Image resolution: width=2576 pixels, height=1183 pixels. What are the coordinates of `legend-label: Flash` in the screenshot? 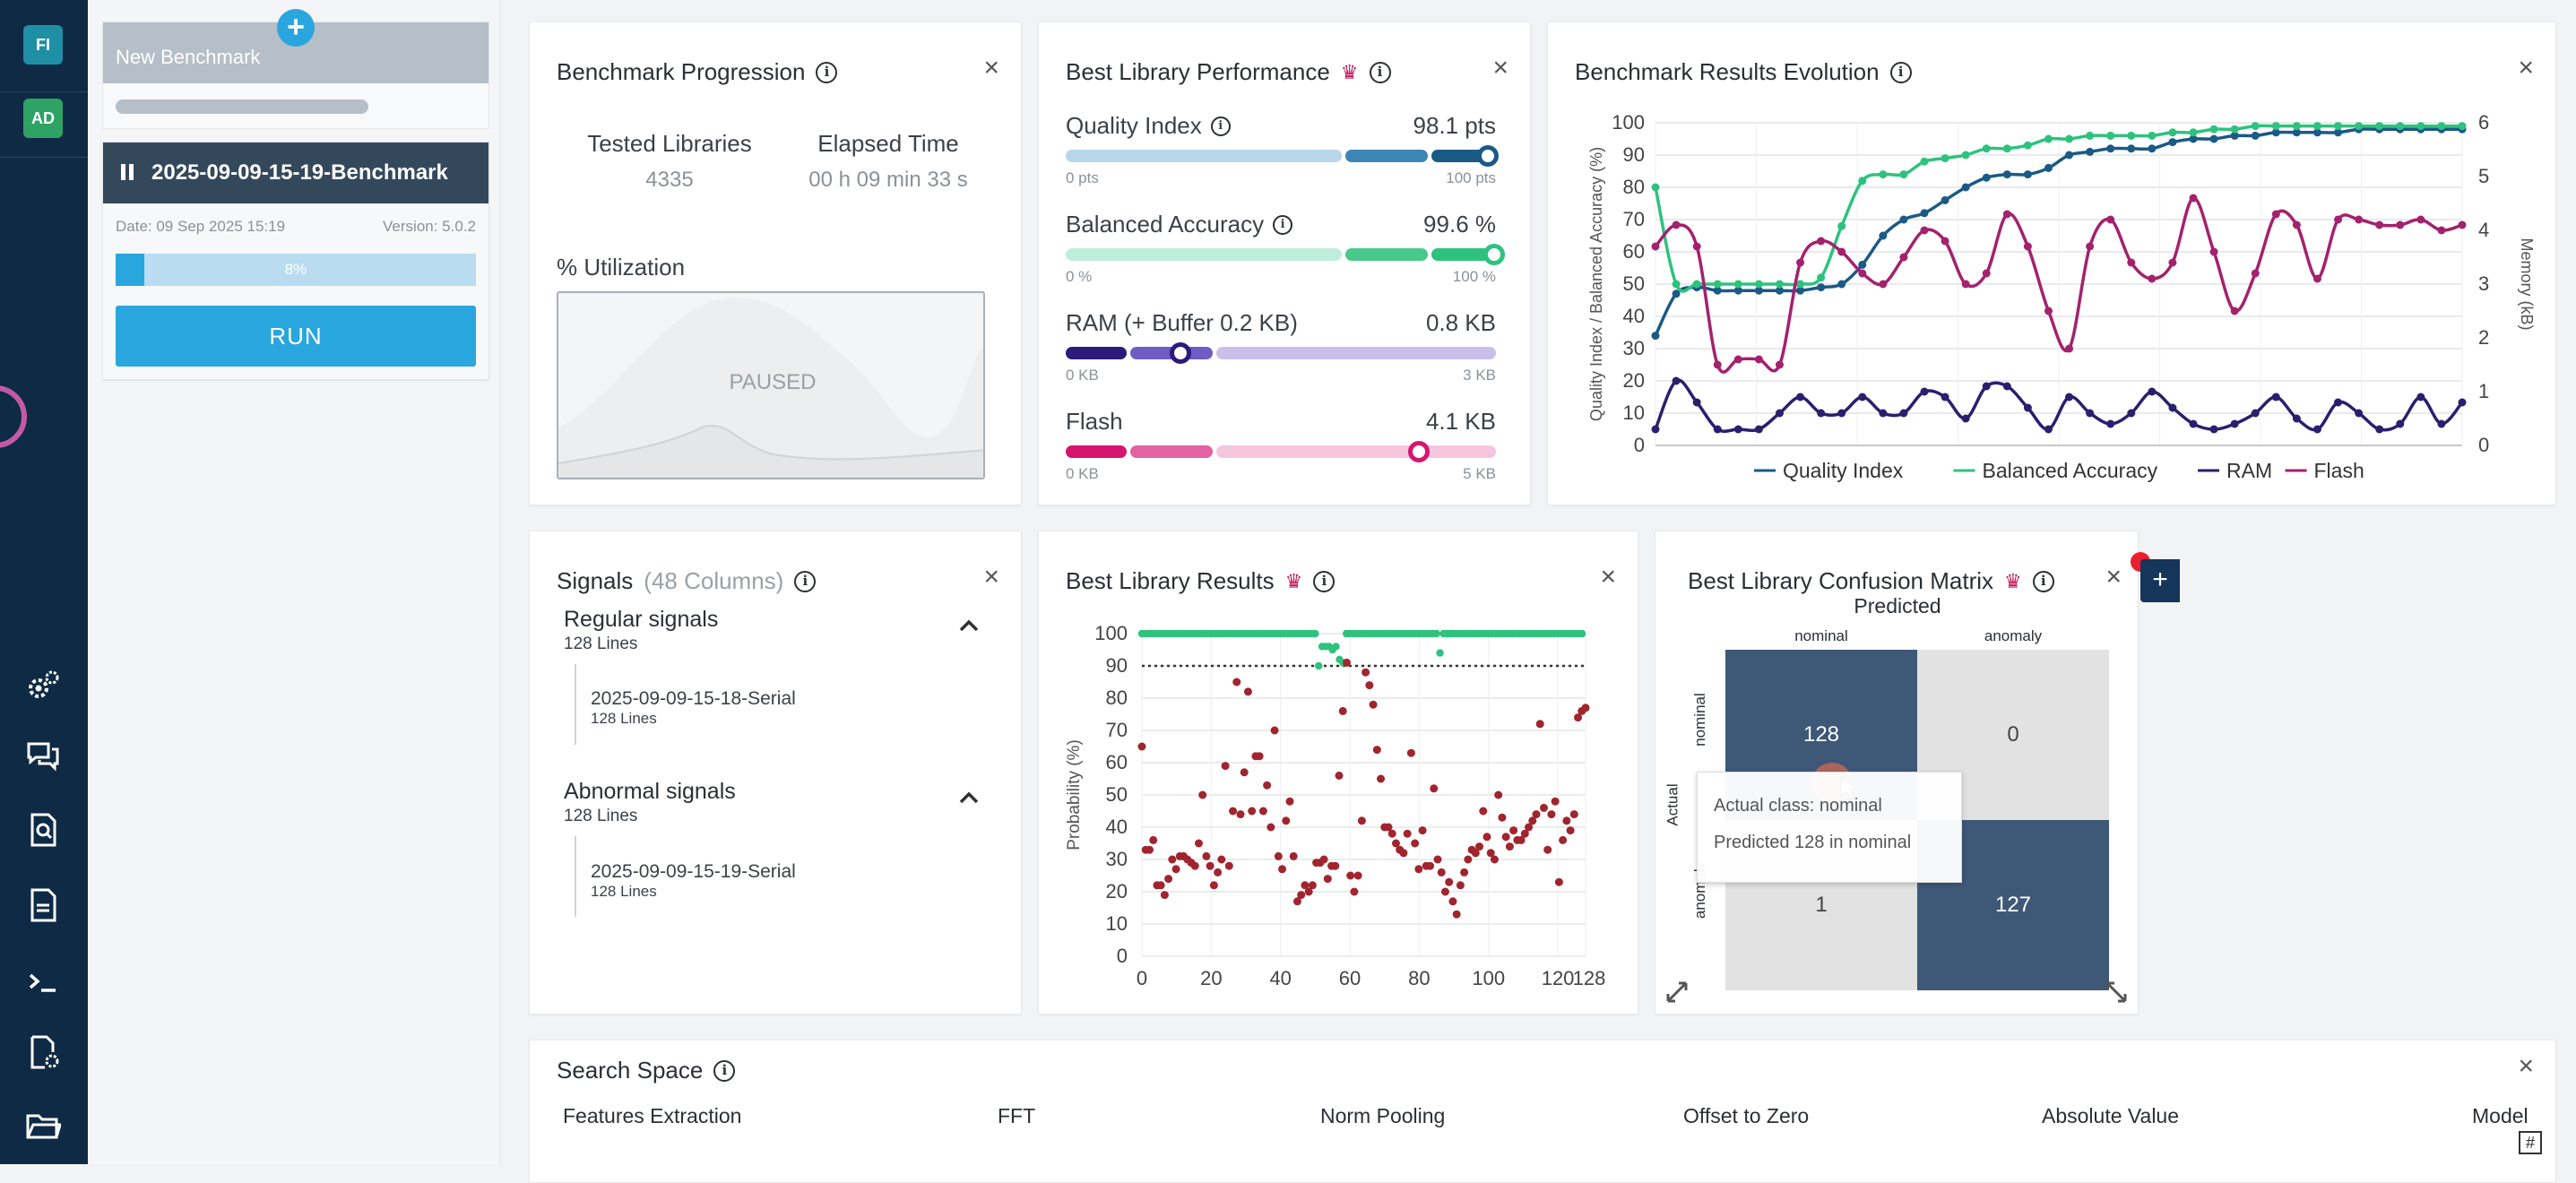 It's located at (2339, 470).